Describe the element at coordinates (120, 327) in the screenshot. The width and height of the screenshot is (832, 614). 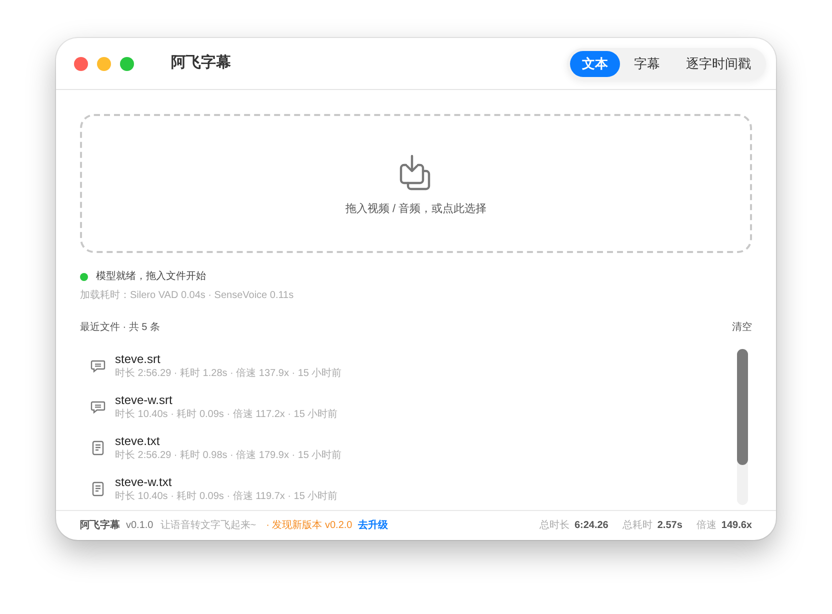
I see `recent-files-heading: 最近文件 · 共 5 条` at that location.